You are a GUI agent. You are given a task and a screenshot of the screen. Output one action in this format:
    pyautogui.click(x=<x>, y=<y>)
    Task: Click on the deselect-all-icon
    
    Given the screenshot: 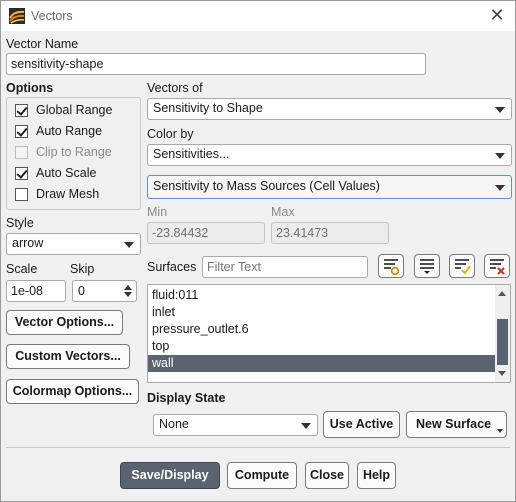 What is the action you would take?
    pyautogui.click(x=497, y=267)
    